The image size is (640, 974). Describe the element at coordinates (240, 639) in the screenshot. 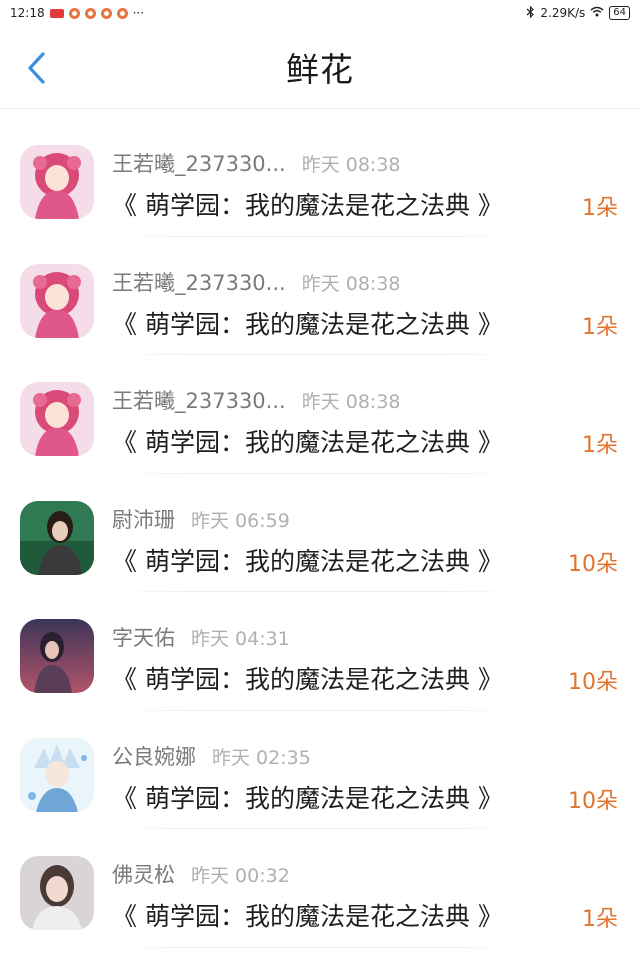

I see `timestamp: 昨天 04:31` at that location.